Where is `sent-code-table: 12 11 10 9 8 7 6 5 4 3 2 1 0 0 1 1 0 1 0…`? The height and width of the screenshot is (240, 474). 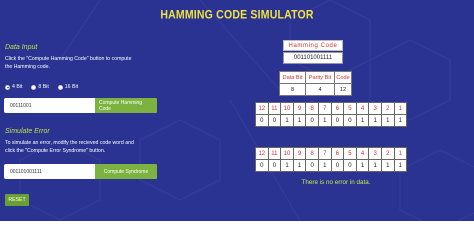 sent-code-table: 12 11 10 9 8 7 6 5 4 3 2 1 0 0 1 1 0 1 0… is located at coordinates (331, 114).